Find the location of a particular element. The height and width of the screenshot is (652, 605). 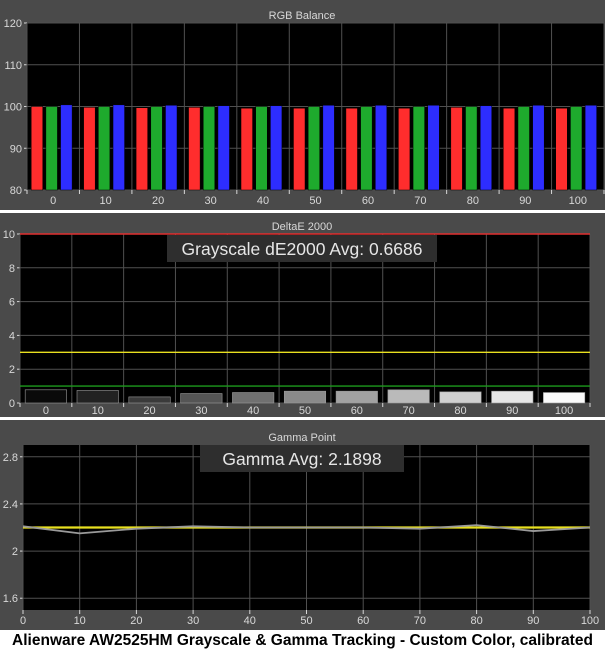

y-tick-label: 1.6 is located at coordinates (10, 599).